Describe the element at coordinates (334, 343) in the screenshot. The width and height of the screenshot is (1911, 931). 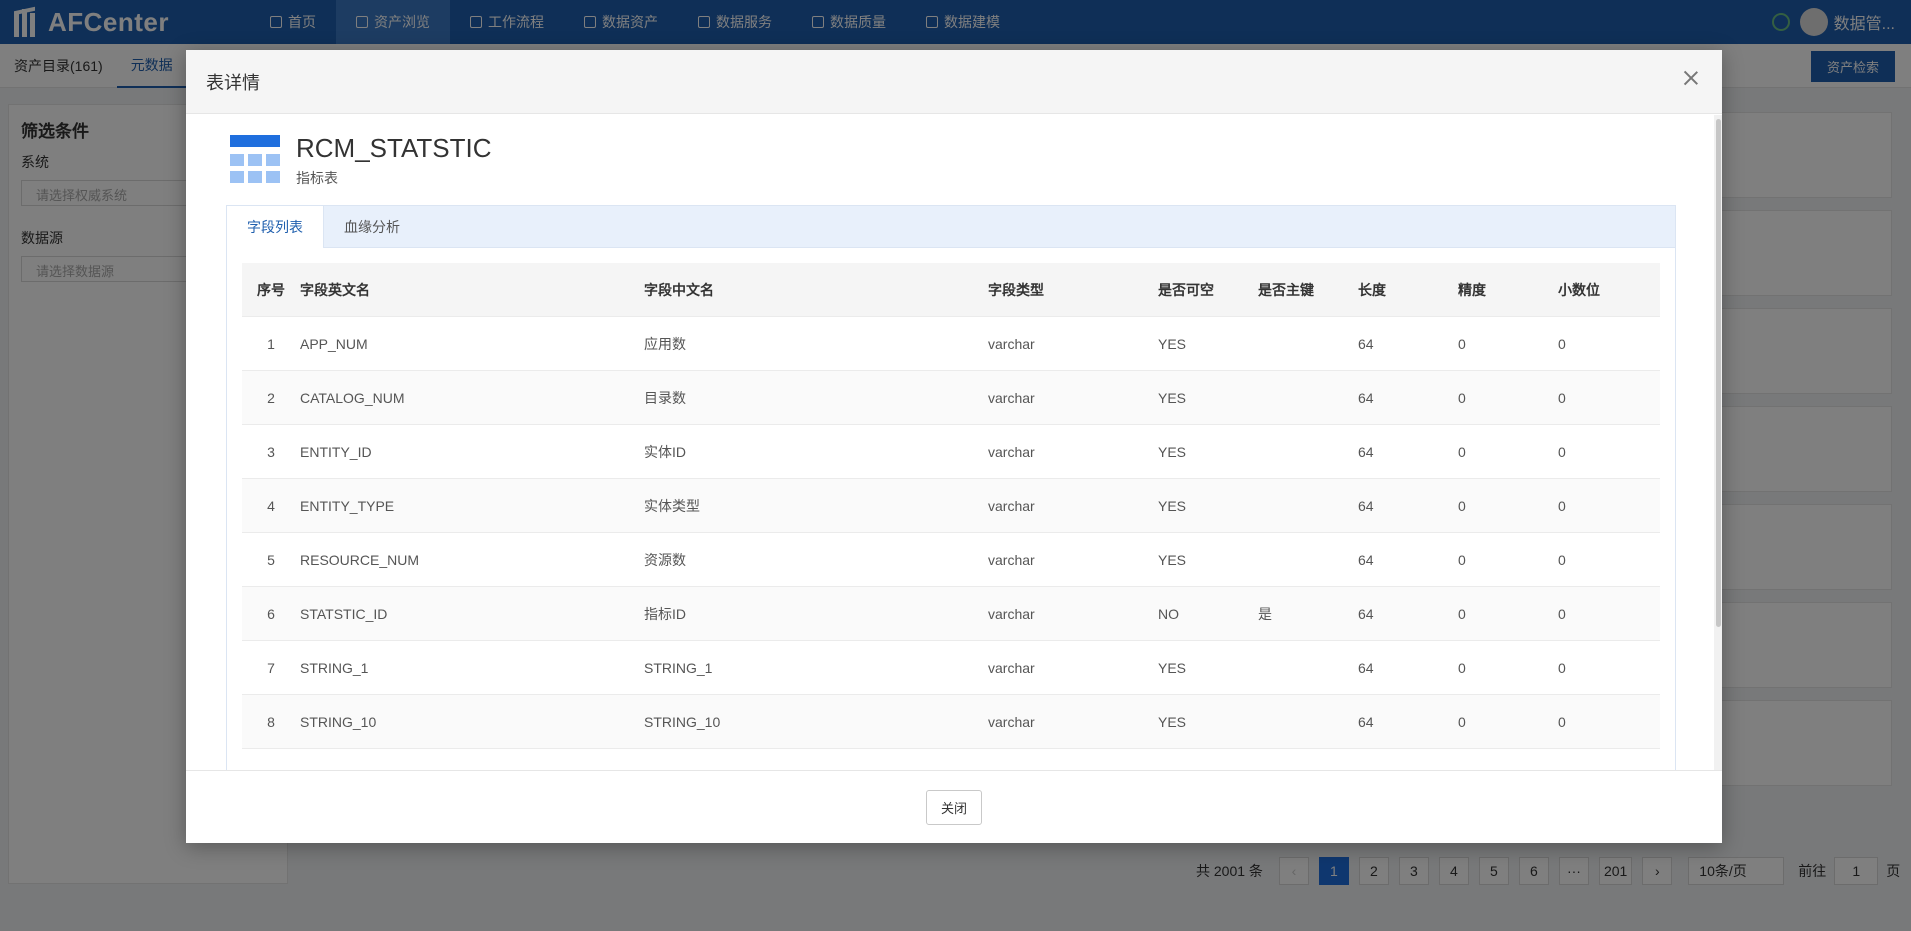
I see `cell-english-name: APP_NUM` at that location.